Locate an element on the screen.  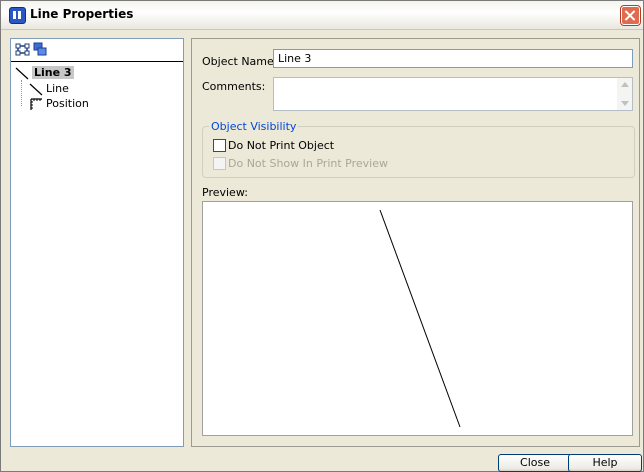
tree-item-position: Position is located at coordinates (59, 104).